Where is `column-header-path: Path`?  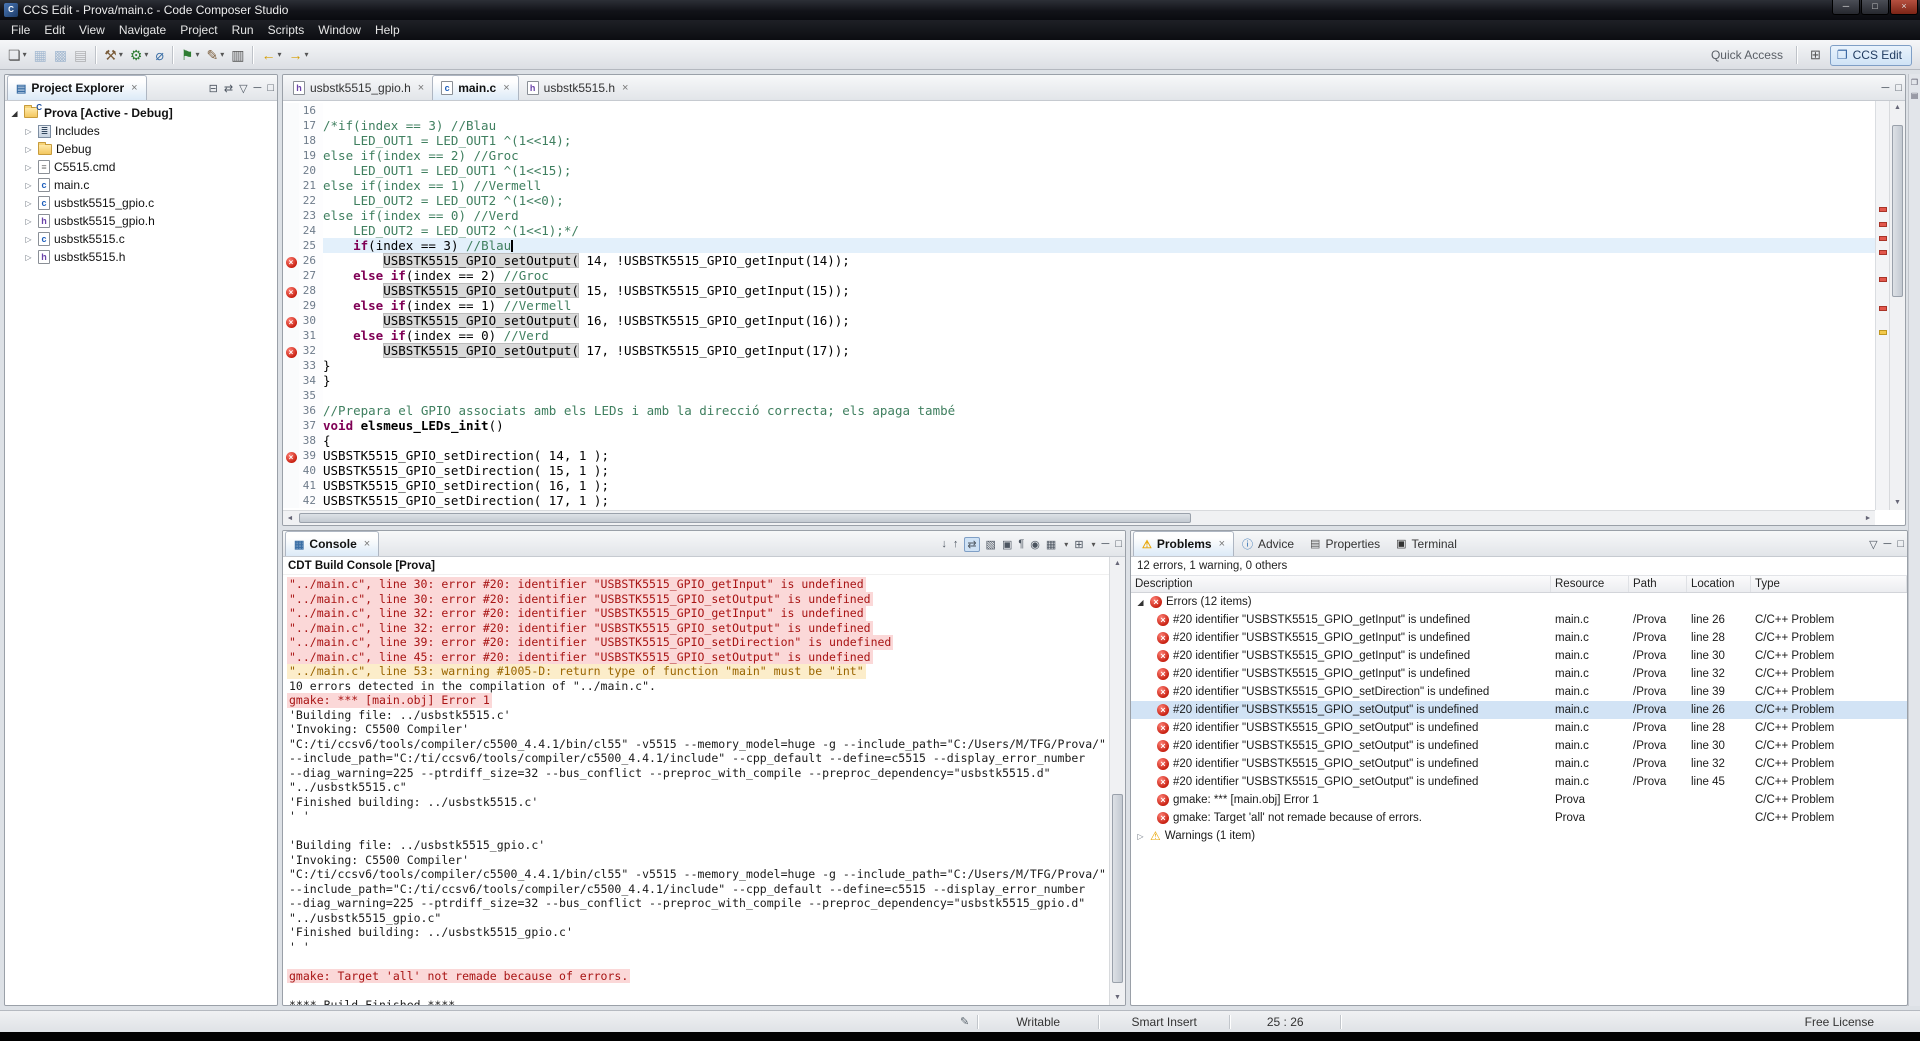
column-header-path: Path is located at coordinates (1658, 584).